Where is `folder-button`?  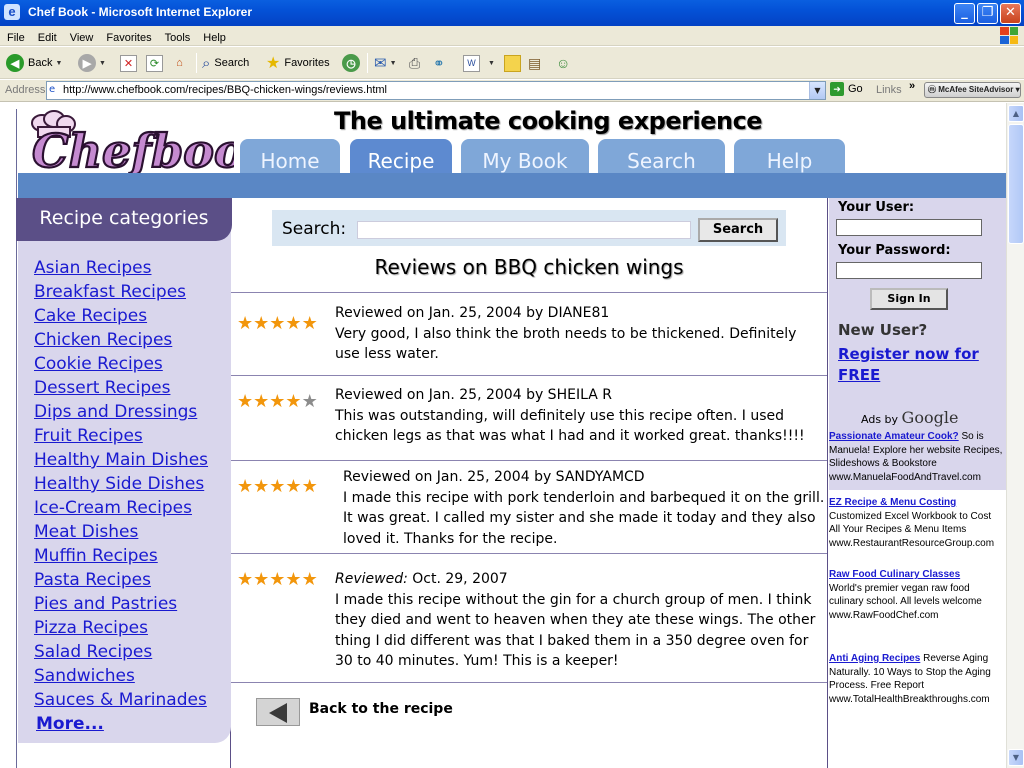
folder-button is located at coordinates (512, 63).